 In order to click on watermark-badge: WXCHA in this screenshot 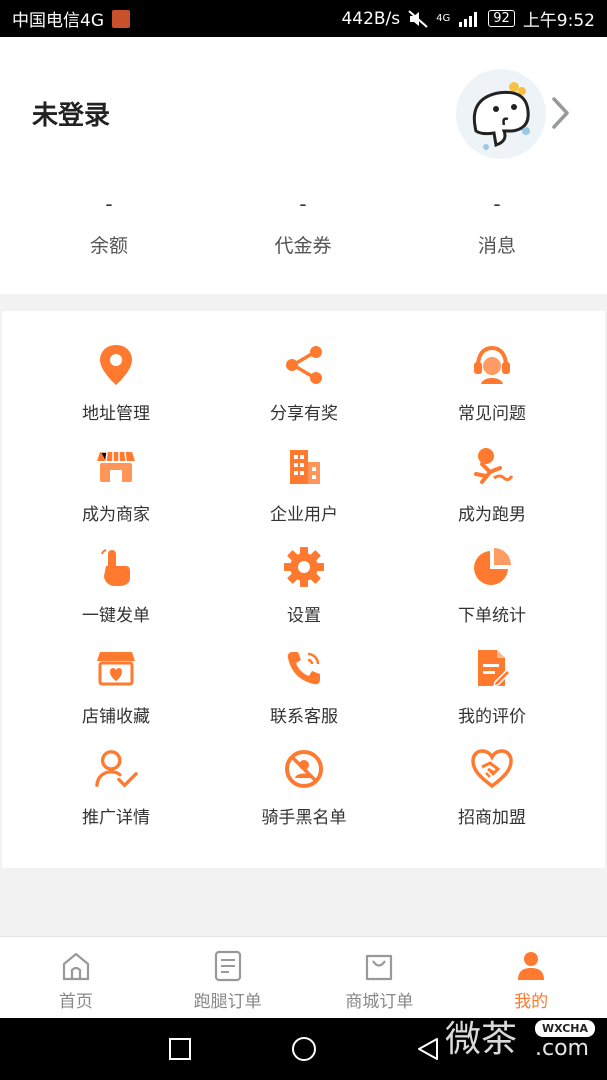, I will do `click(565, 1028)`.